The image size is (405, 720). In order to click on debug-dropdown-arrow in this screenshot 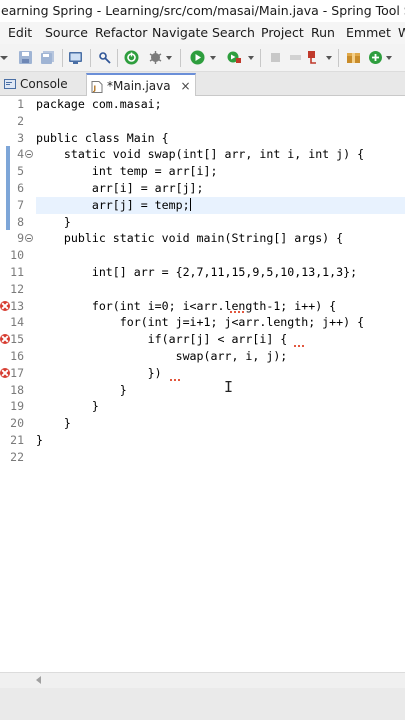, I will do `click(169, 58)`.